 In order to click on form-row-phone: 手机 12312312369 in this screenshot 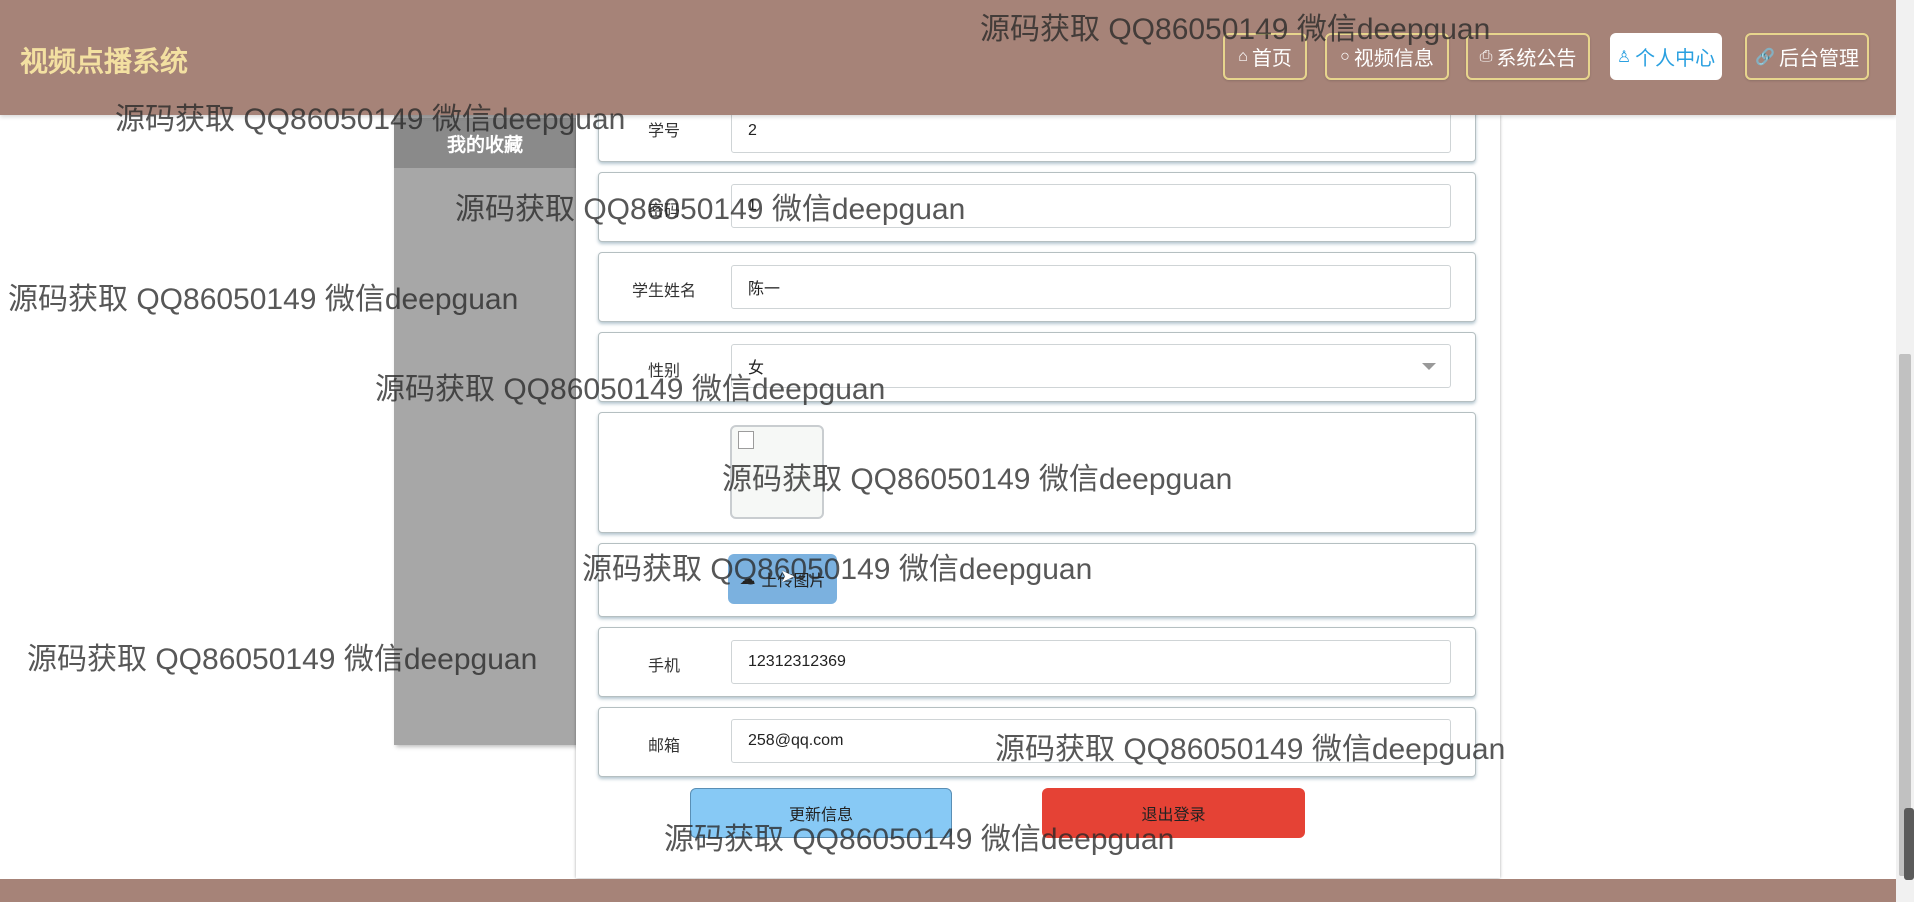, I will do `click(1037, 662)`.